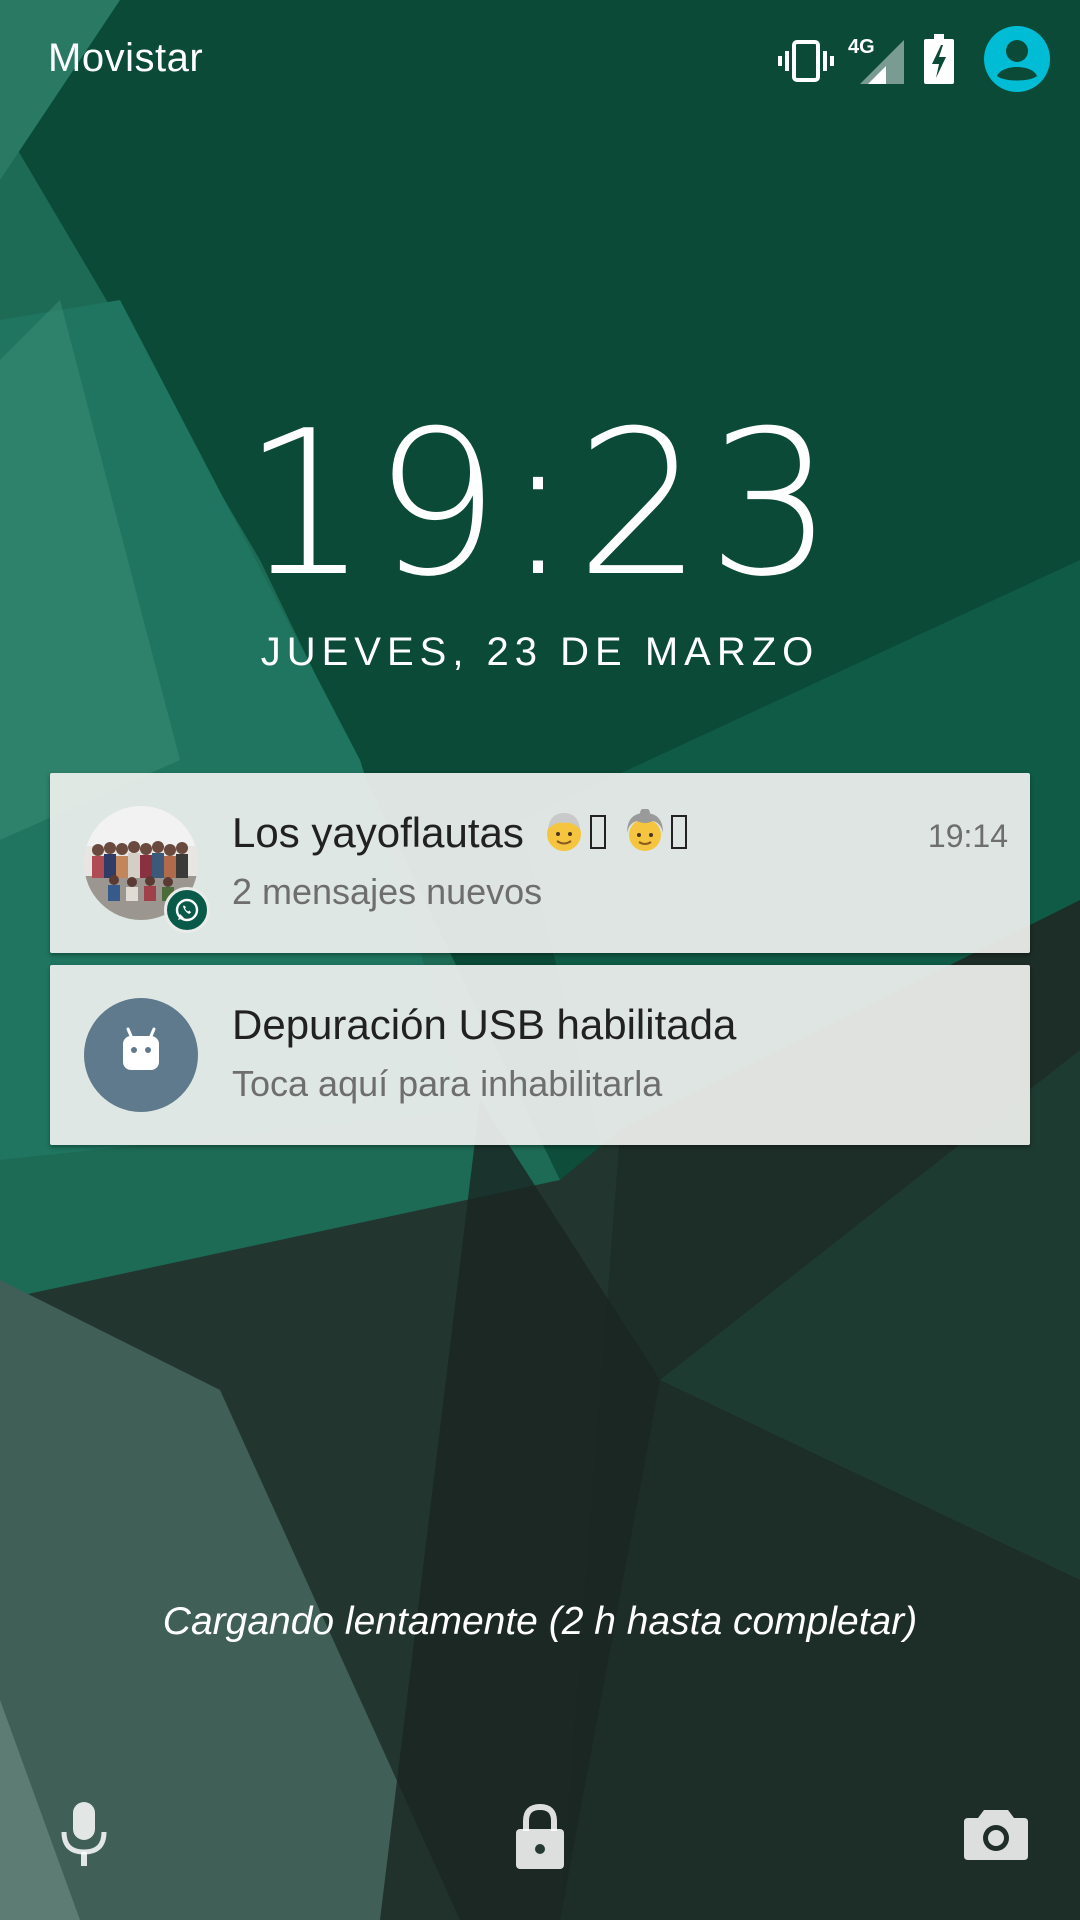 The width and height of the screenshot is (1080, 1920). Describe the element at coordinates (447, 1083) in the screenshot. I see `notification-text: Toca aquí para inhabilitarla` at that location.